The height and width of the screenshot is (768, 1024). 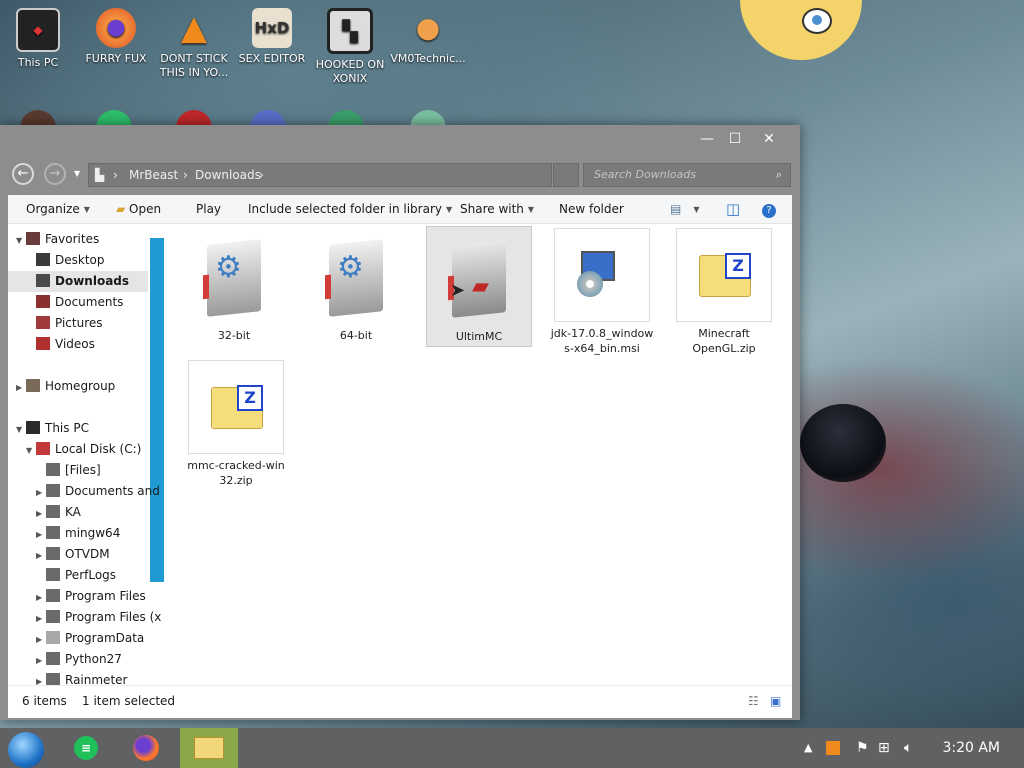 What do you see at coordinates (86, 748) in the screenshot?
I see `taskbar-app-sheets: ≡` at bounding box center [86, 748].